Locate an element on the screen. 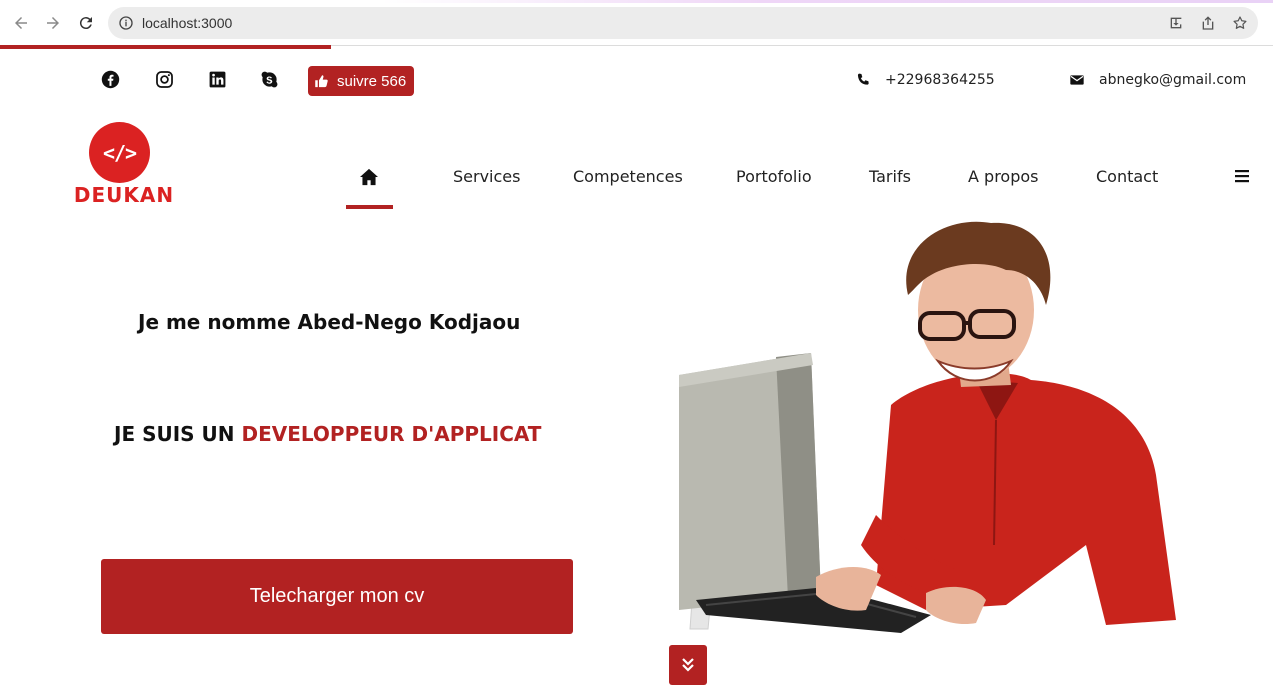 This screenshot has height=696, width=1273. arrow-left-icon is located at coordinates (21, 23).